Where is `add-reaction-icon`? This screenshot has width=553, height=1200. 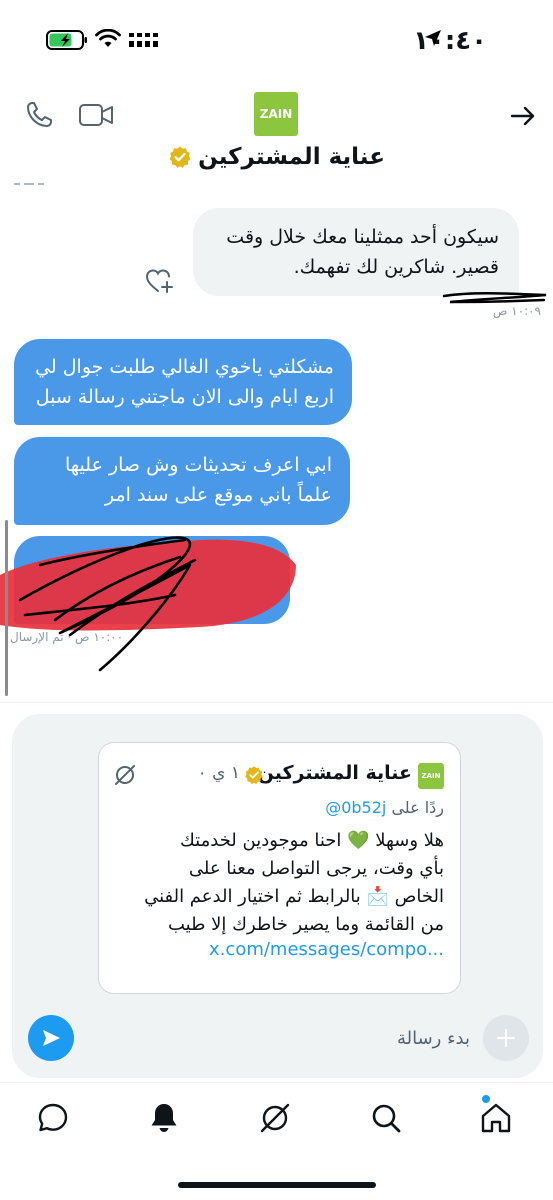
add-reaction-icon is located at coordinates (159, 281).